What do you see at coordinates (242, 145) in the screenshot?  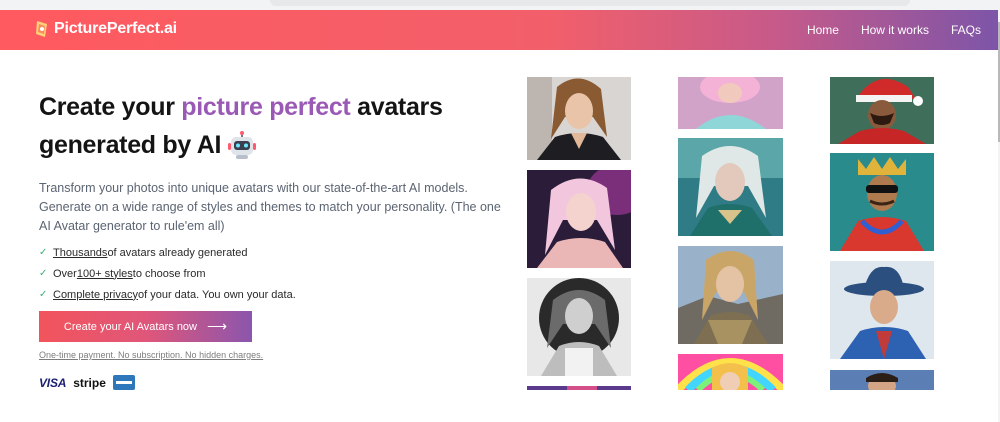 I see `robot-icon` at bounding box center [242, 145].